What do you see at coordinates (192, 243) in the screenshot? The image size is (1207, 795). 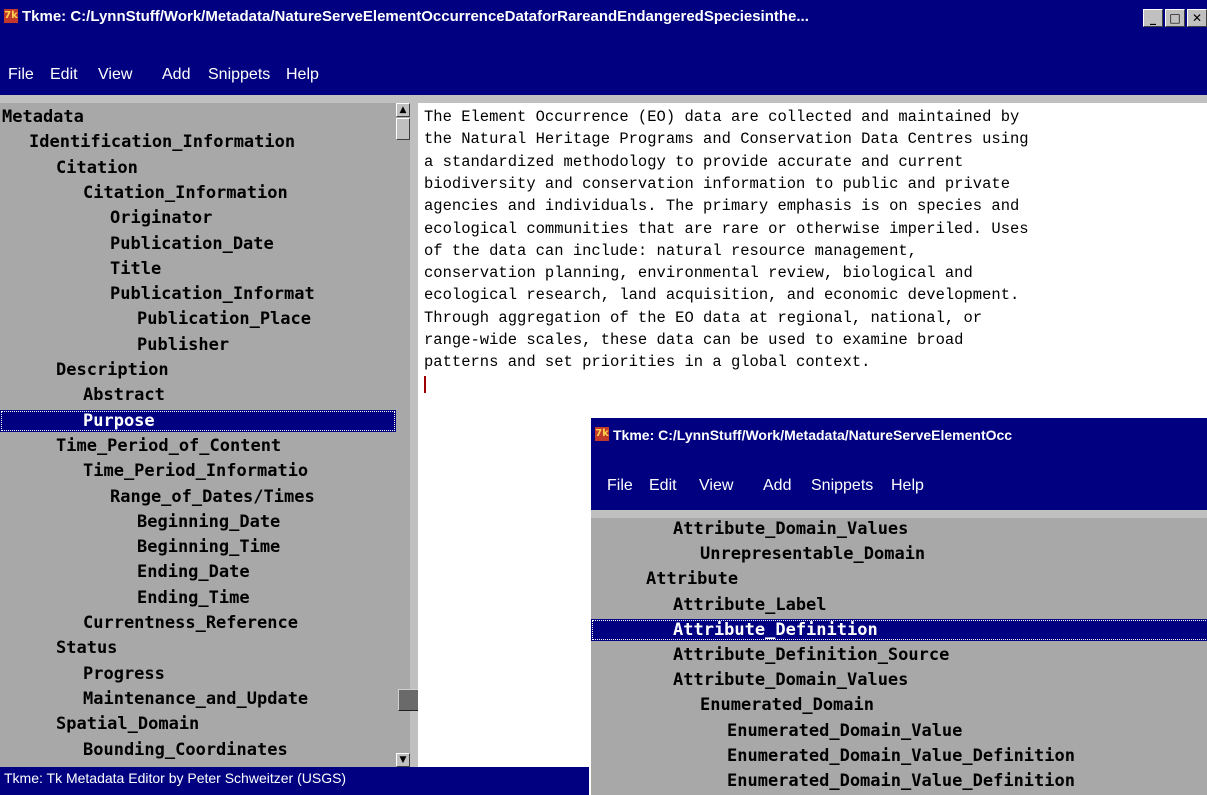 I see `tree-item-label: Publication_Date` at bounding box center [192, 243].